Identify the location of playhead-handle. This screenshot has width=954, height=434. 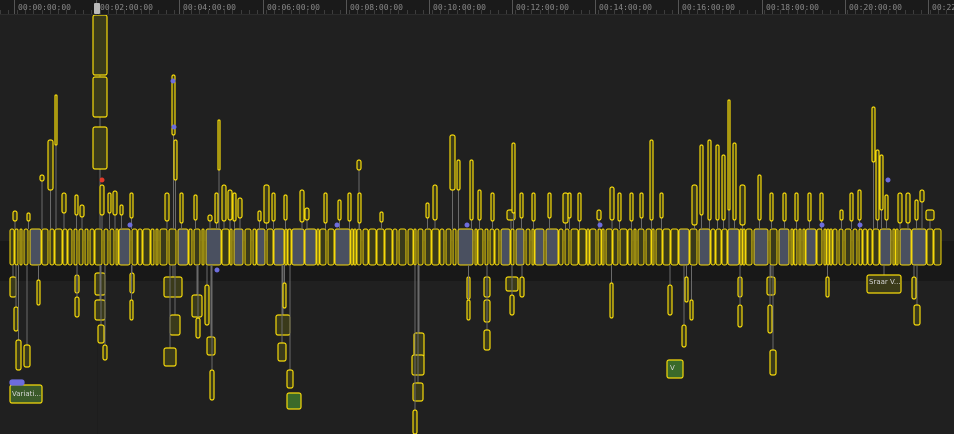
(97, 8).